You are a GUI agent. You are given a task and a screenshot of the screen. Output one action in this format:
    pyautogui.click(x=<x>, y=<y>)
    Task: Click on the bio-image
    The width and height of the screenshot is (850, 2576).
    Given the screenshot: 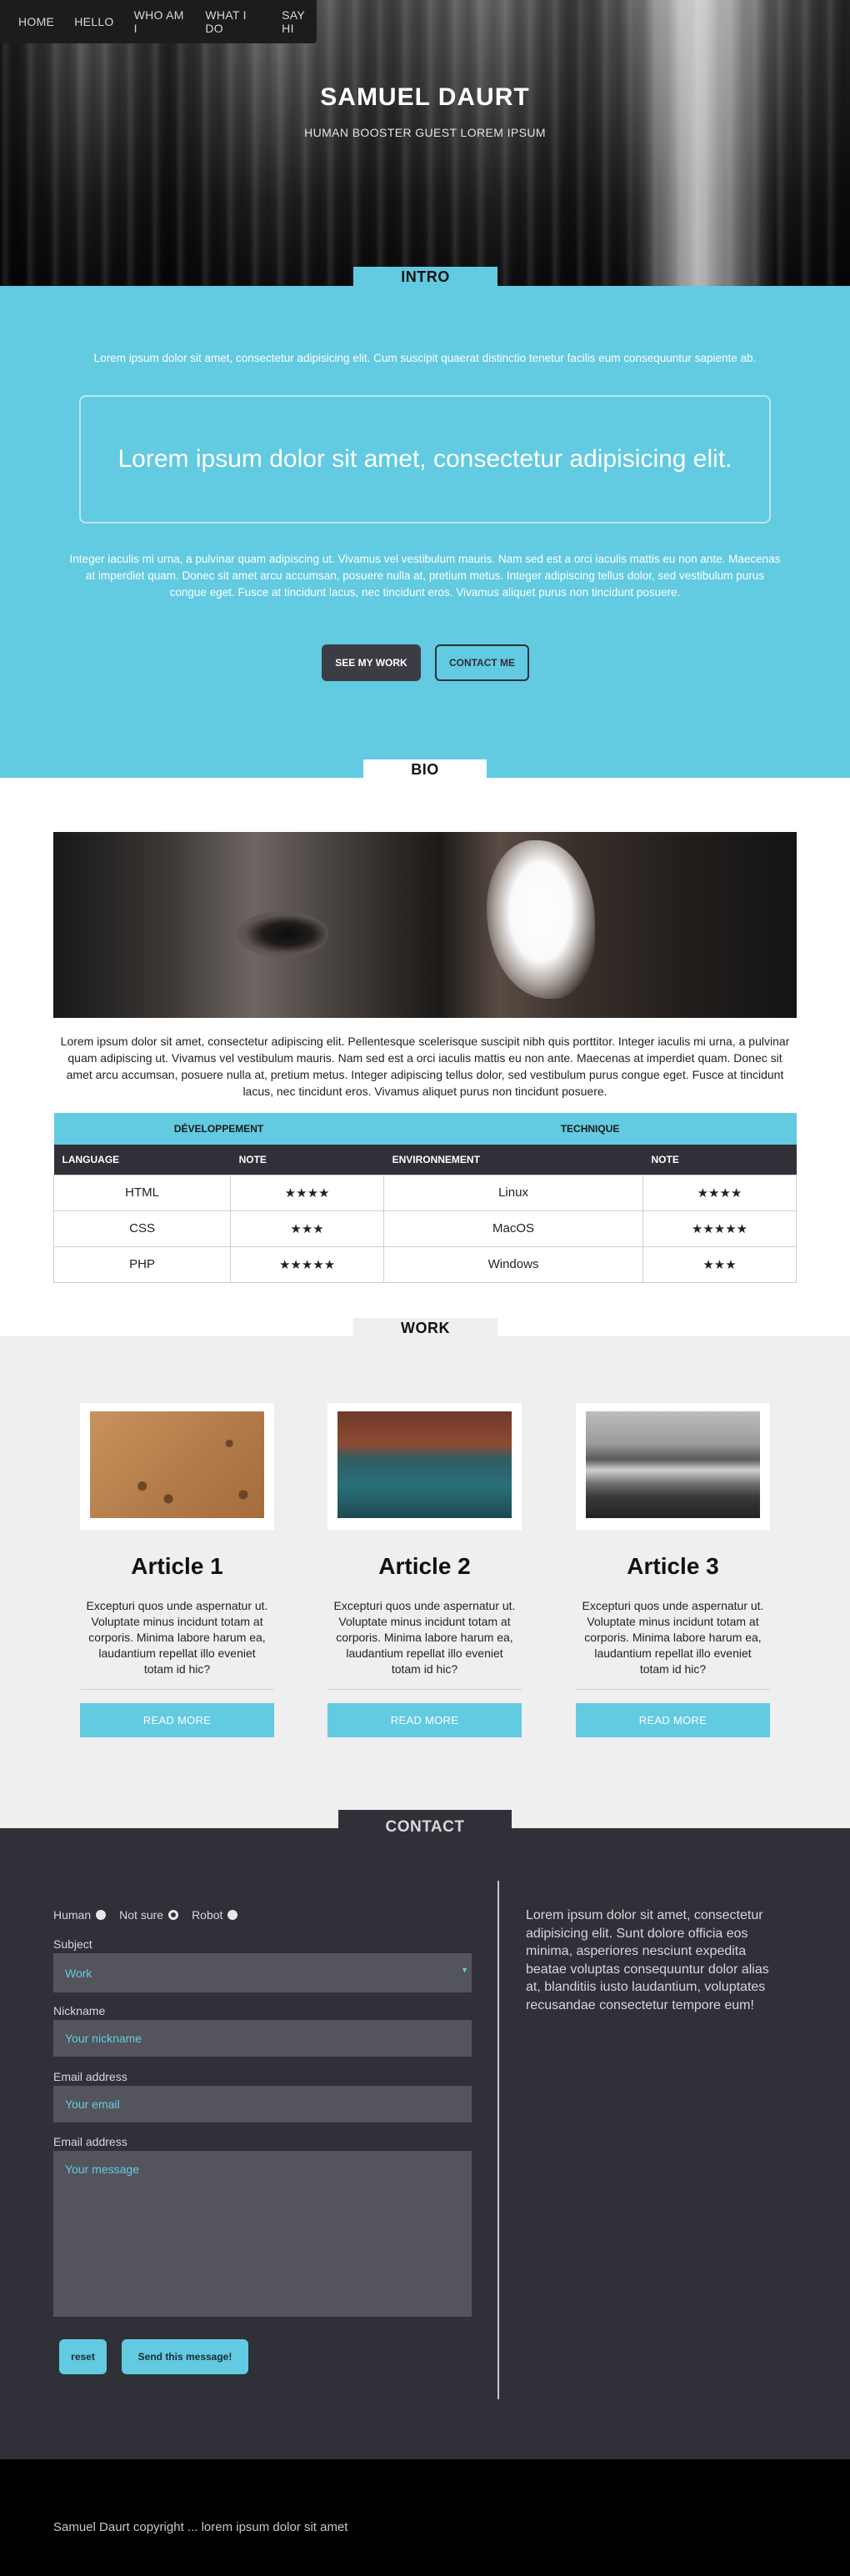 What is the action you would take?
    pyautogui.click(x=425, y=925)
    